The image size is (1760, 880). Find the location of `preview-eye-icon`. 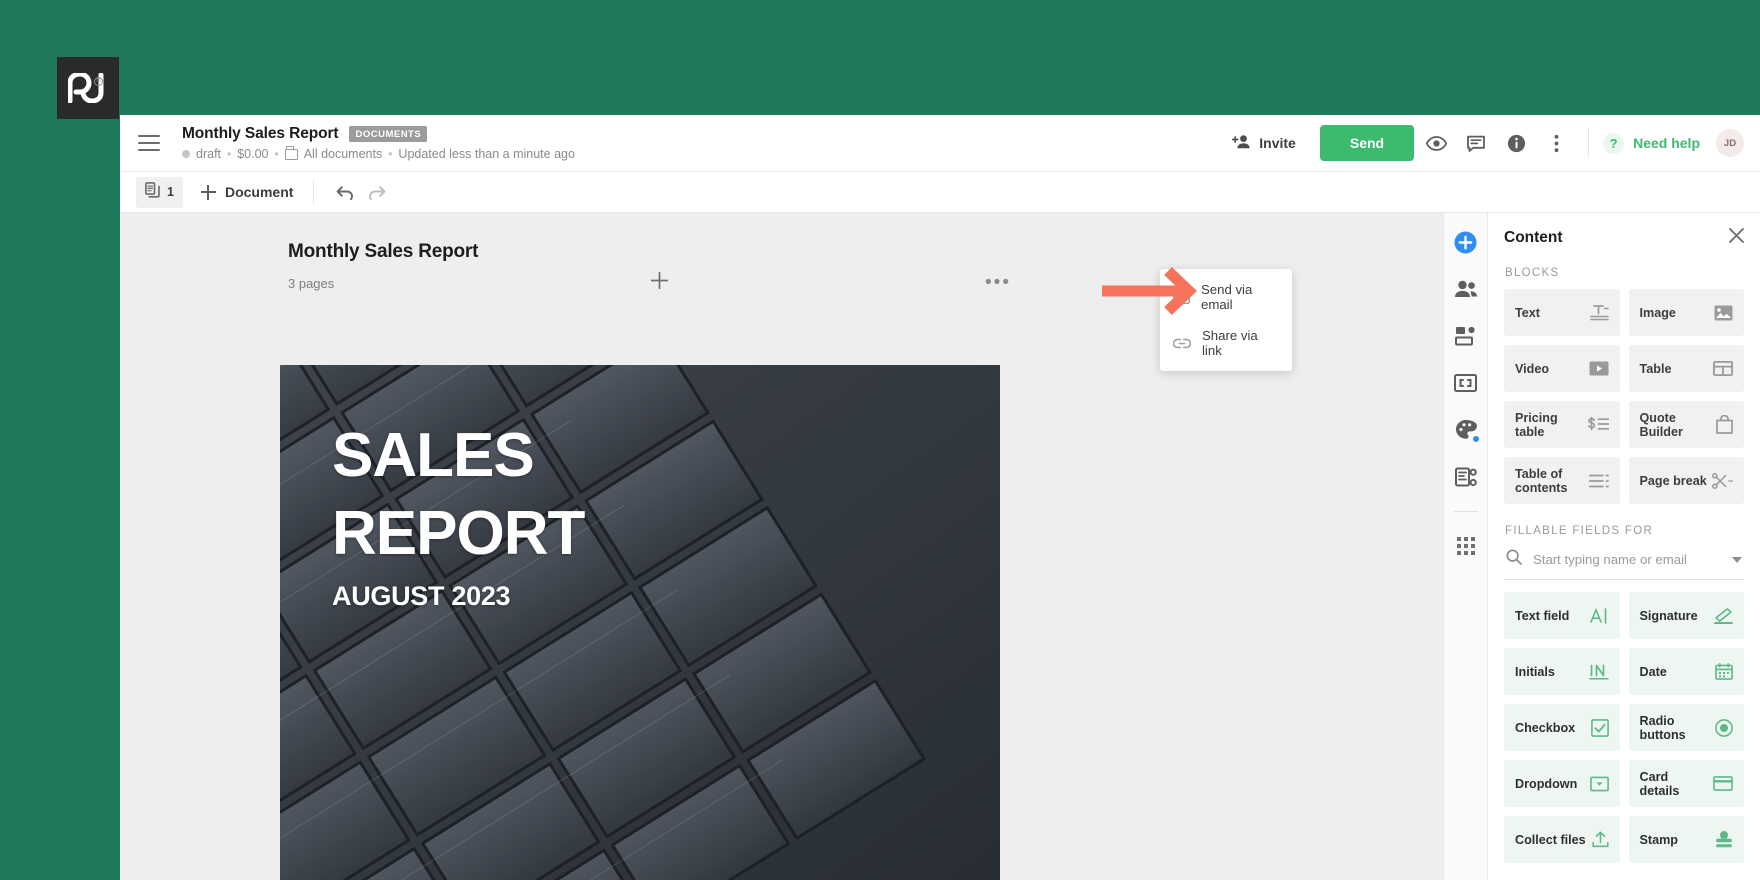

preview-eye-icon is located at coordinates (1436, 143).